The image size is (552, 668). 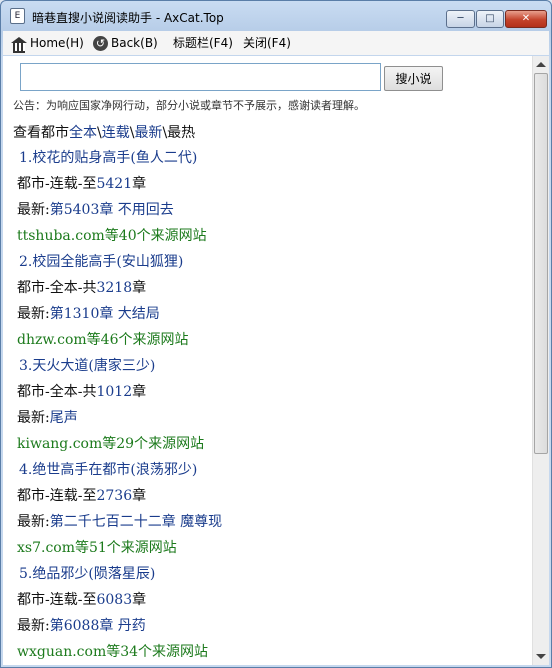 I want to click on filter-option-current: 最热, so click(x=181, y=133).